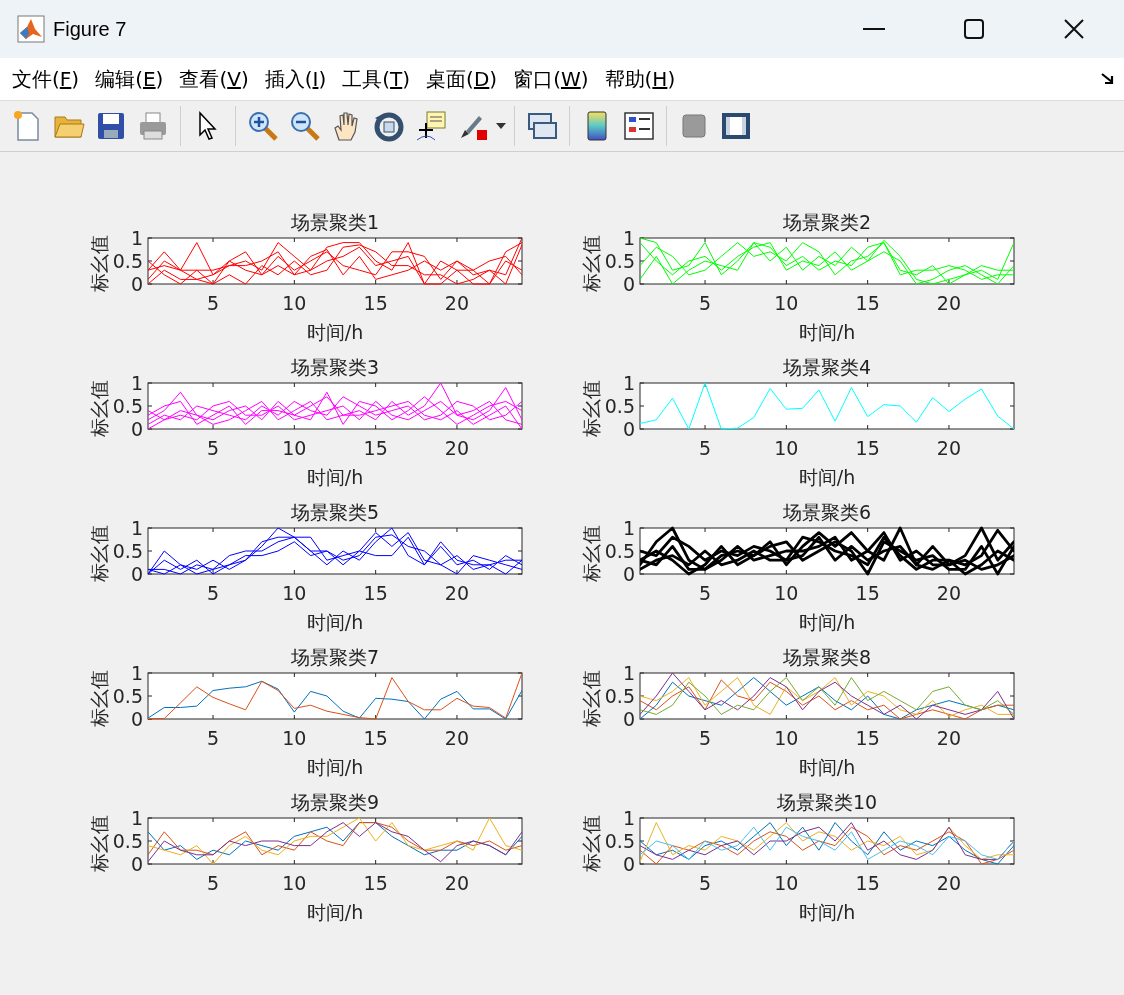 This screenshot has height=995, width=1124. Describe the element at coordinates (90, 29) in the screenshot. I see `window-title: Figure 7` at that location.